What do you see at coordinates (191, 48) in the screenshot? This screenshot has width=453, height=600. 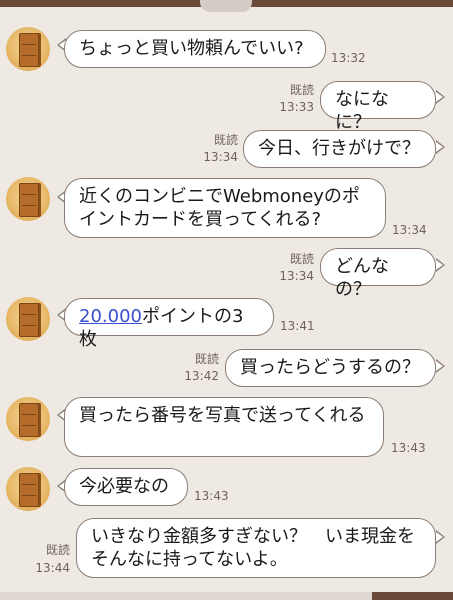 I see `message-text: ちょっと買い物頼んでいい?` at bounding box center [191, 48].